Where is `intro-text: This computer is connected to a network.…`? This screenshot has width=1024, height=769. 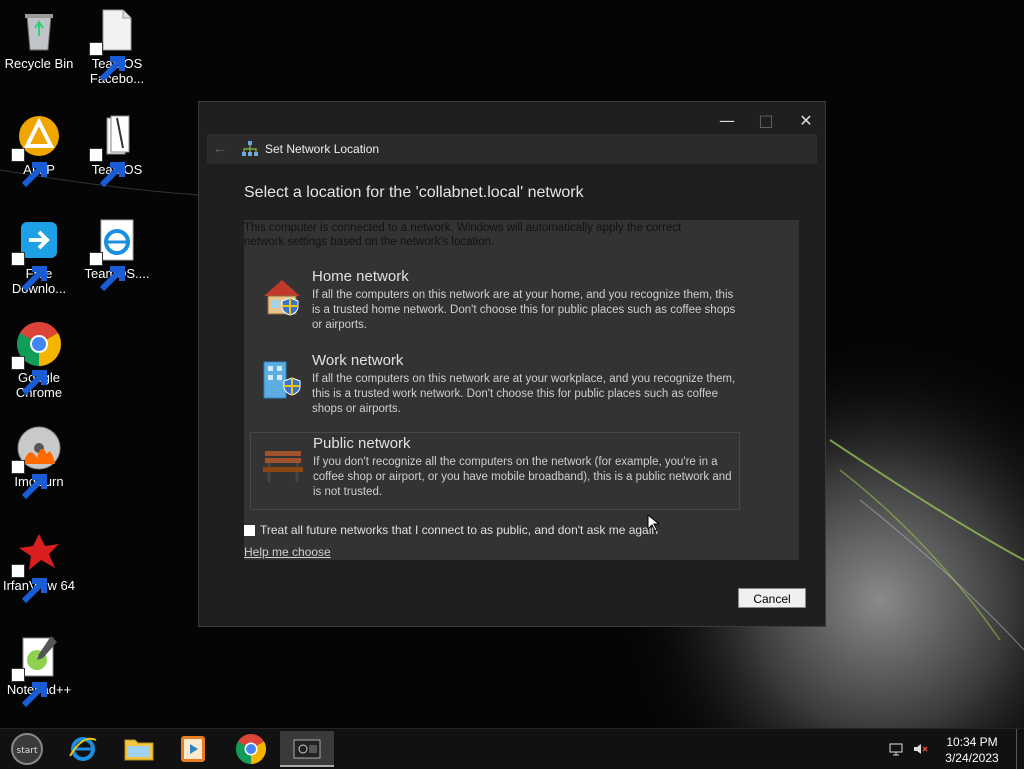 intro-text: This computer is connected to a network.… is located at coordinates (463, 235).